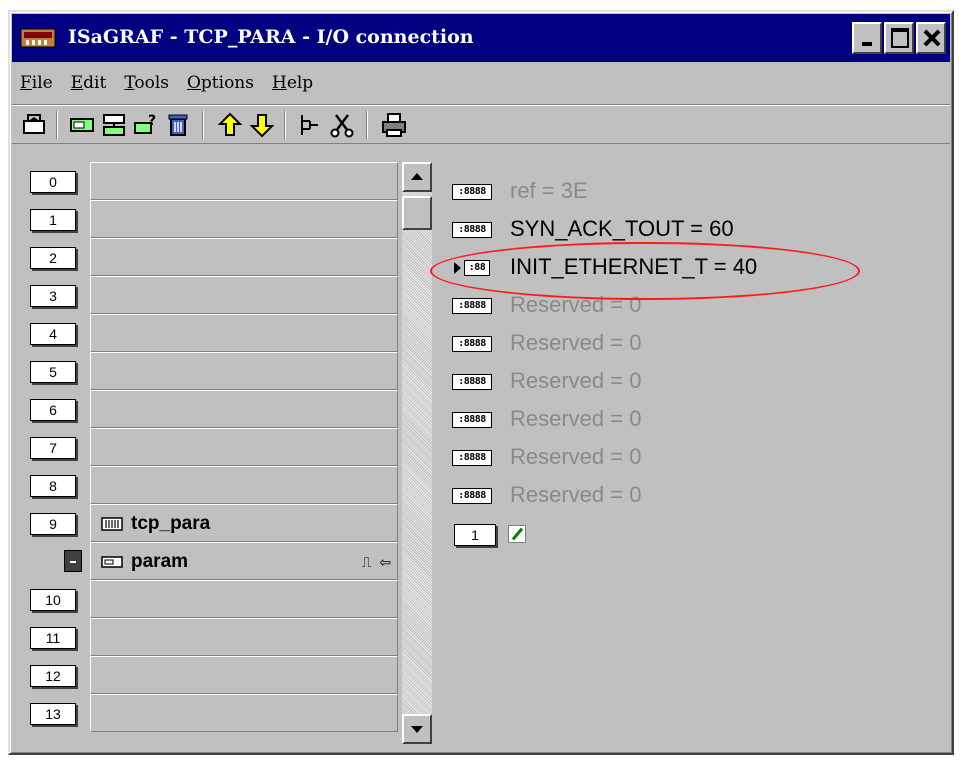 The image size is (964, 762). Describe the element at coordinates (53, 410) in the screenshot. I see `slot-number: 6` at that location.